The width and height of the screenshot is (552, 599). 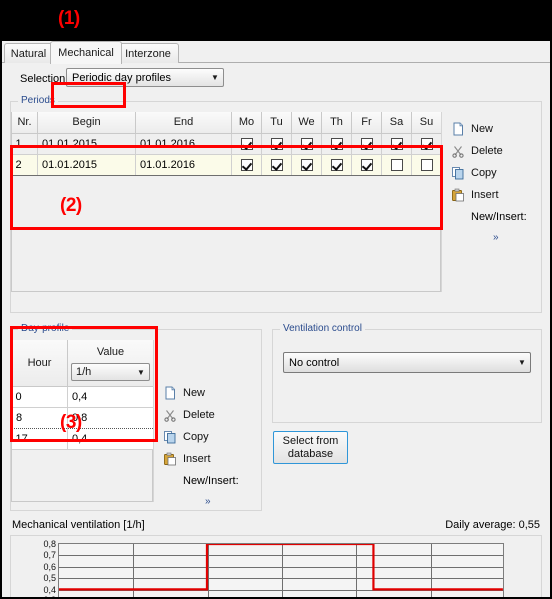 I want to click on day-profile-col-hour: Hour, so click(x=39, y=363).